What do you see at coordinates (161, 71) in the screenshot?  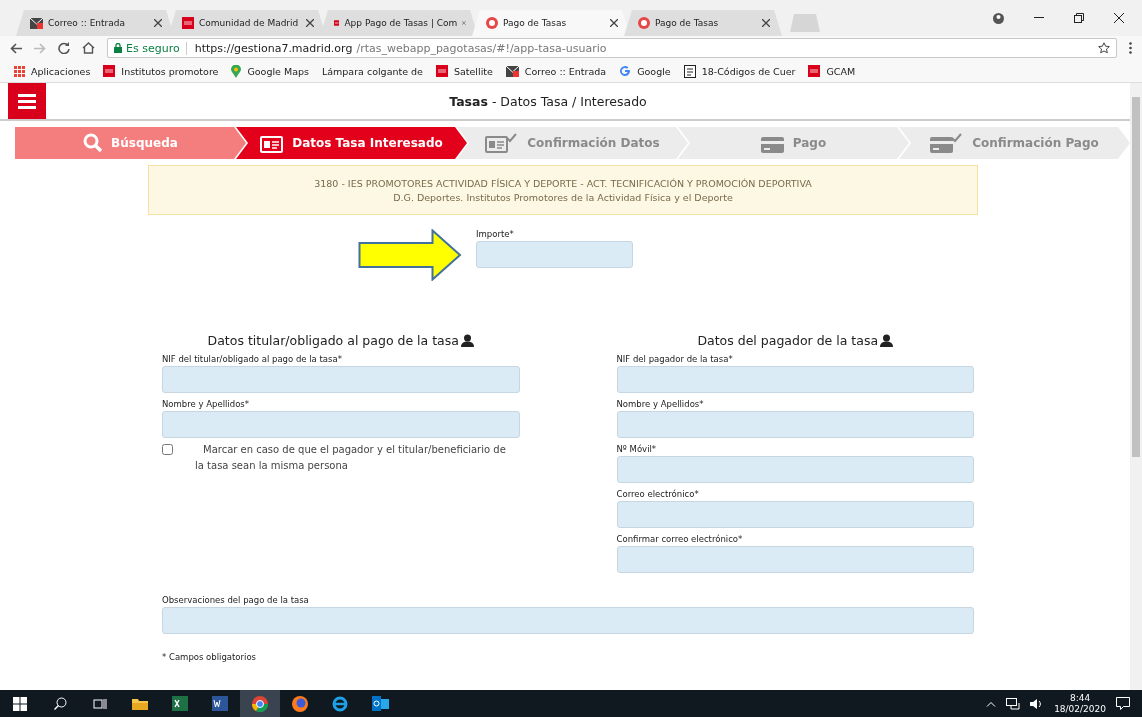 I see `bookmark: Institutos promotore` at bounding box center [161, 71].